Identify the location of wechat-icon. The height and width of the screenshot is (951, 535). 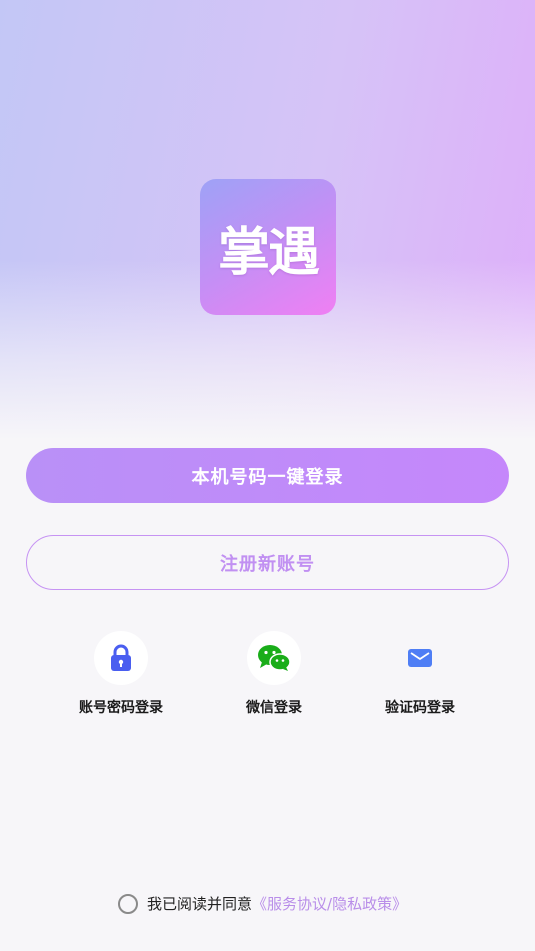
(274, 658).